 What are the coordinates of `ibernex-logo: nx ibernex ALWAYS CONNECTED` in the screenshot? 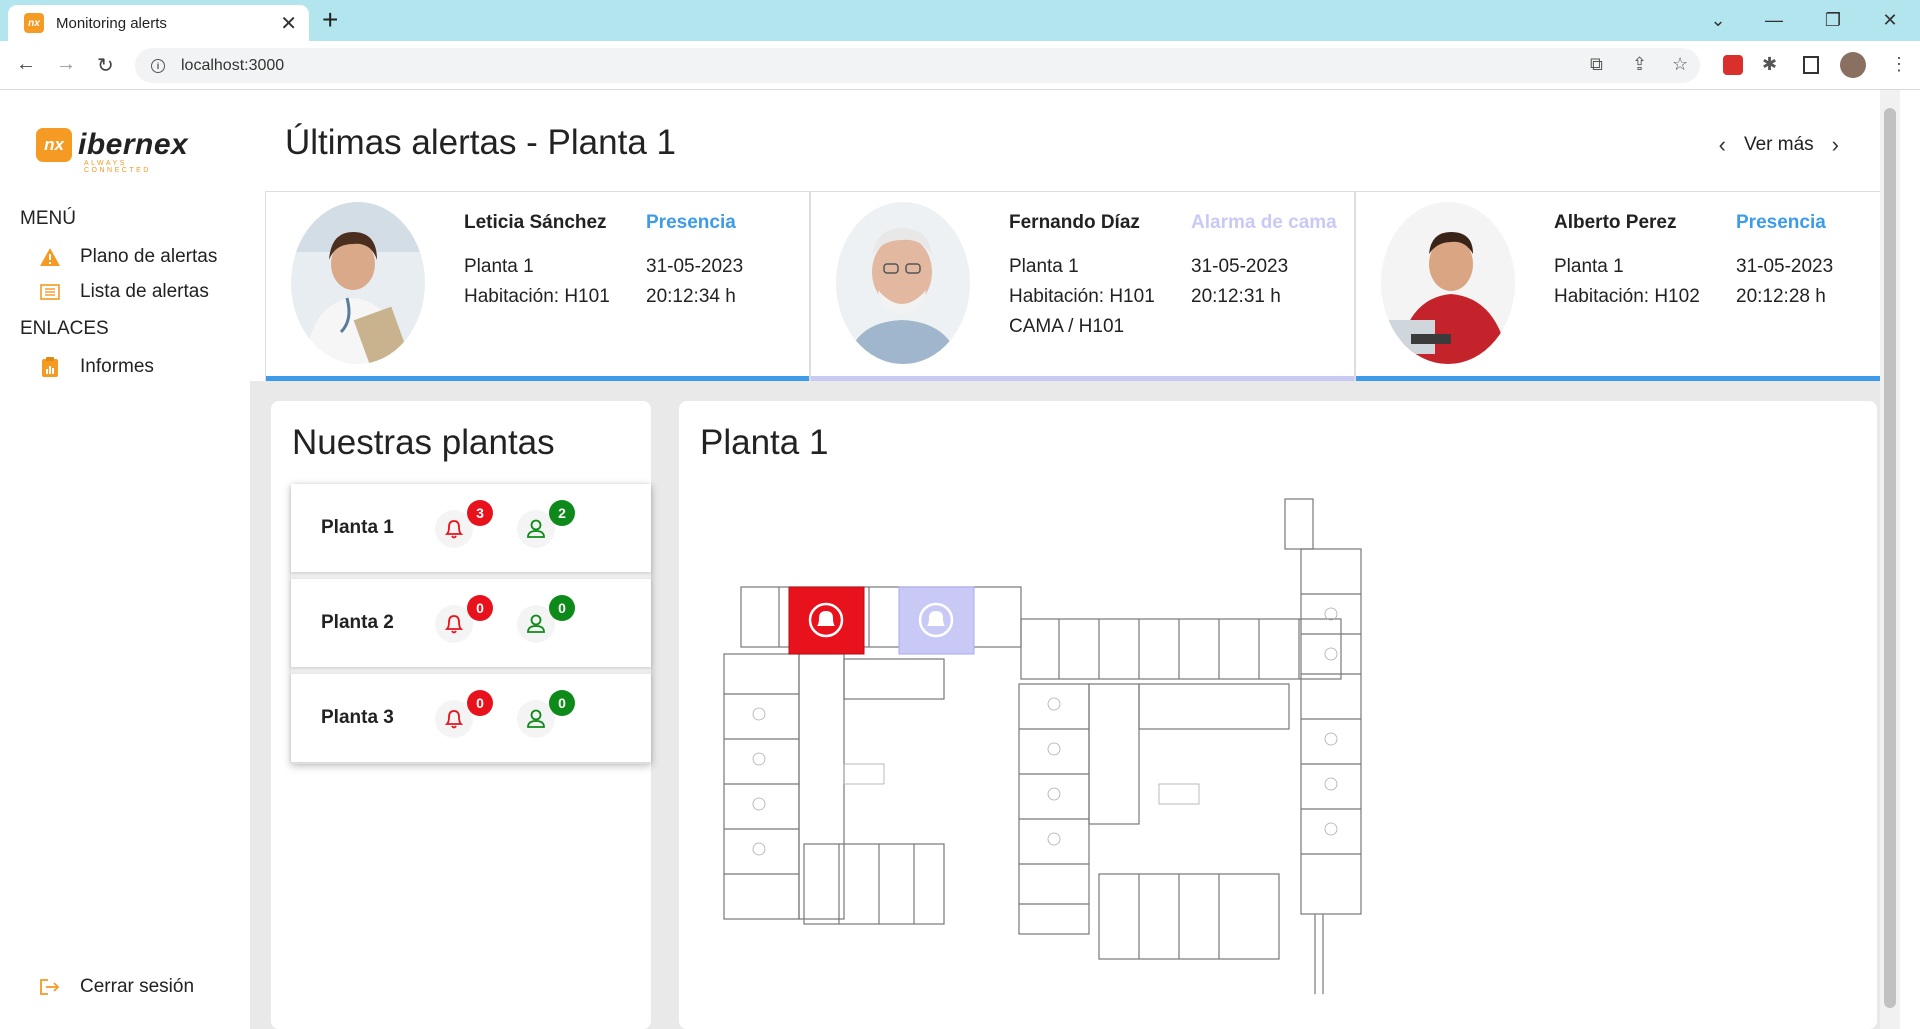 It's located at (112, 151).